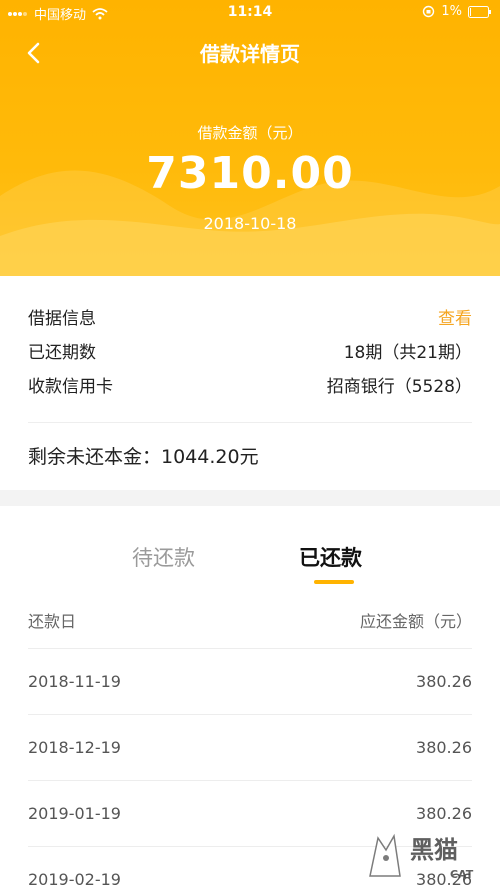  What do you see at coordinates (163, 557) in the screenshot?
I see `tab-pending-repayment: 待还款` at bounding box center [163, 557].